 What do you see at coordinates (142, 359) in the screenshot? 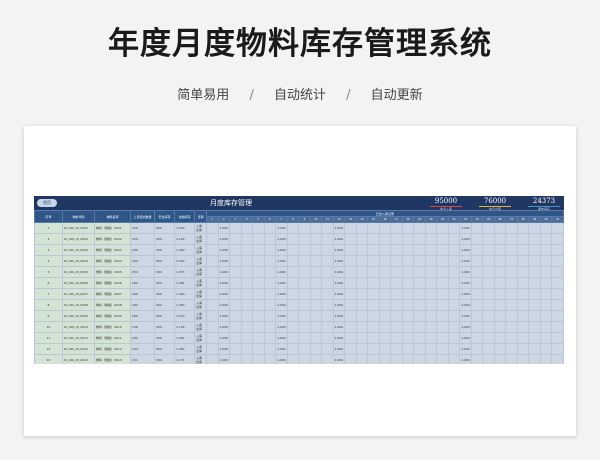
I see `cell-prev: 151` at bounding box center [142, 359].